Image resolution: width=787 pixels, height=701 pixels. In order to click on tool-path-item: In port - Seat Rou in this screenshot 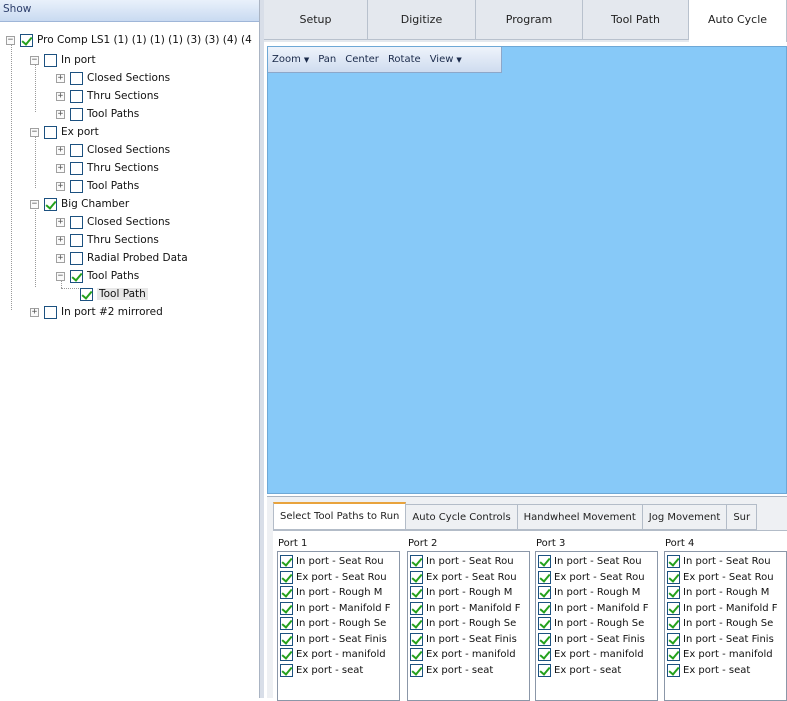, I will do `click(725, 562)`.